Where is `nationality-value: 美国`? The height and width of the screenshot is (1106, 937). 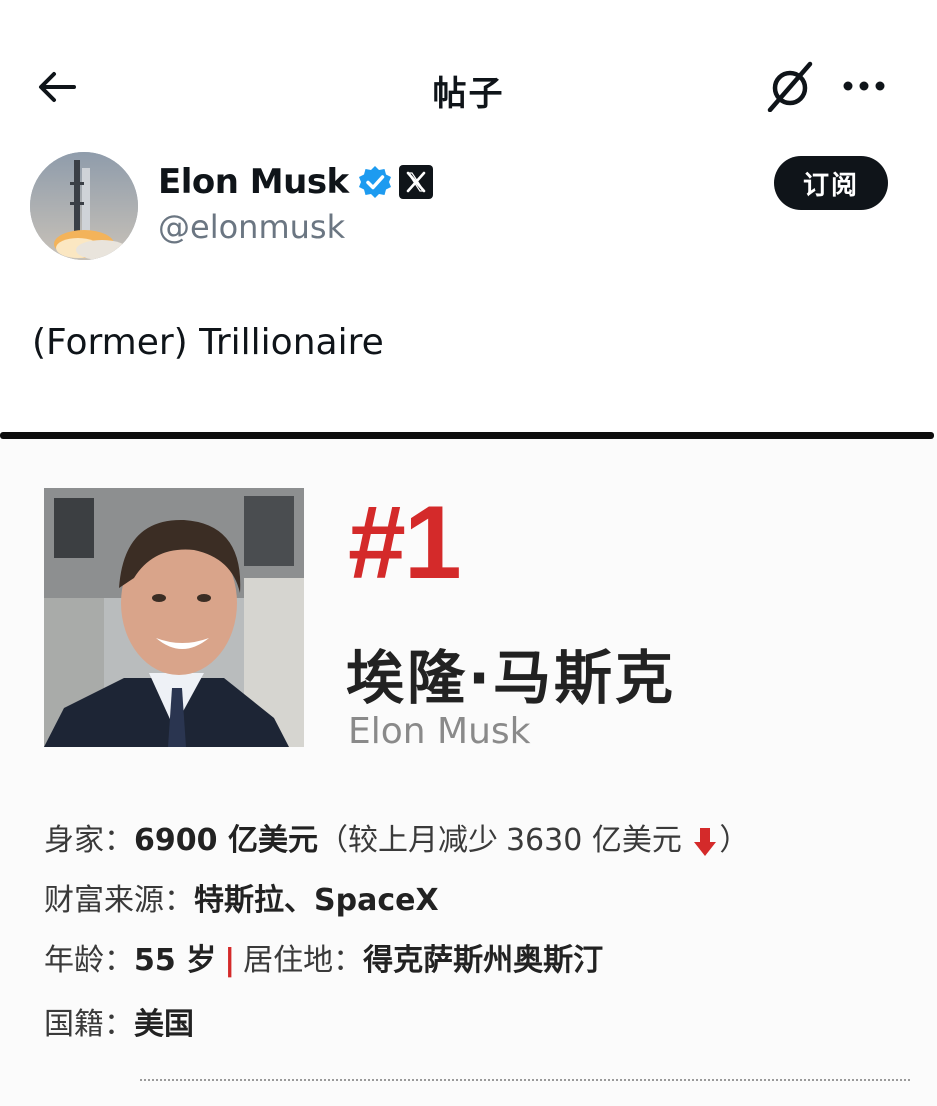 nationality-value: 美国 is located at coordinates (164, 1024).